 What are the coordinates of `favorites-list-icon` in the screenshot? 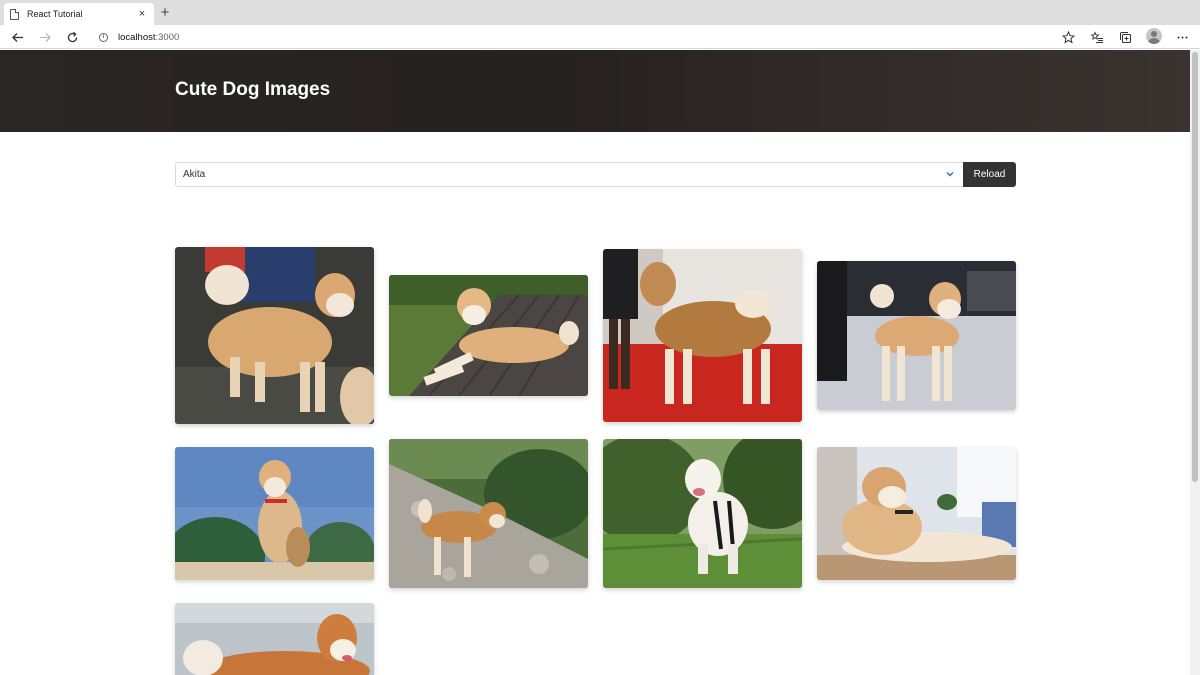 It's located at (1097, 37).